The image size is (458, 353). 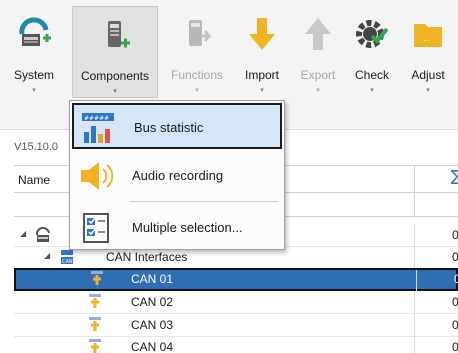 I want to click on tree-row-label: CAN 02, so click(x=152, y=302).